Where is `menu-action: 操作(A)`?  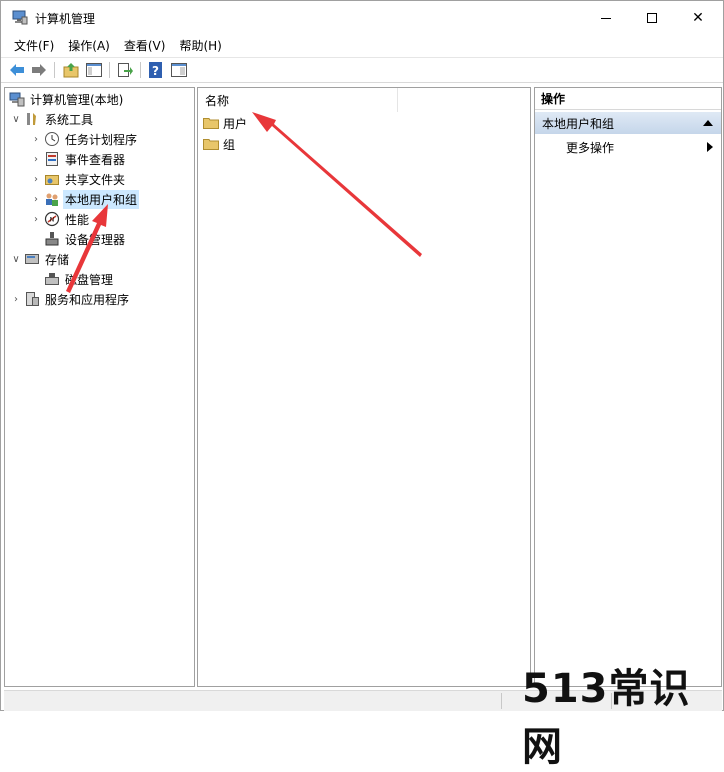
menu-action: 操作(A) is located at coordinates (89, 45).